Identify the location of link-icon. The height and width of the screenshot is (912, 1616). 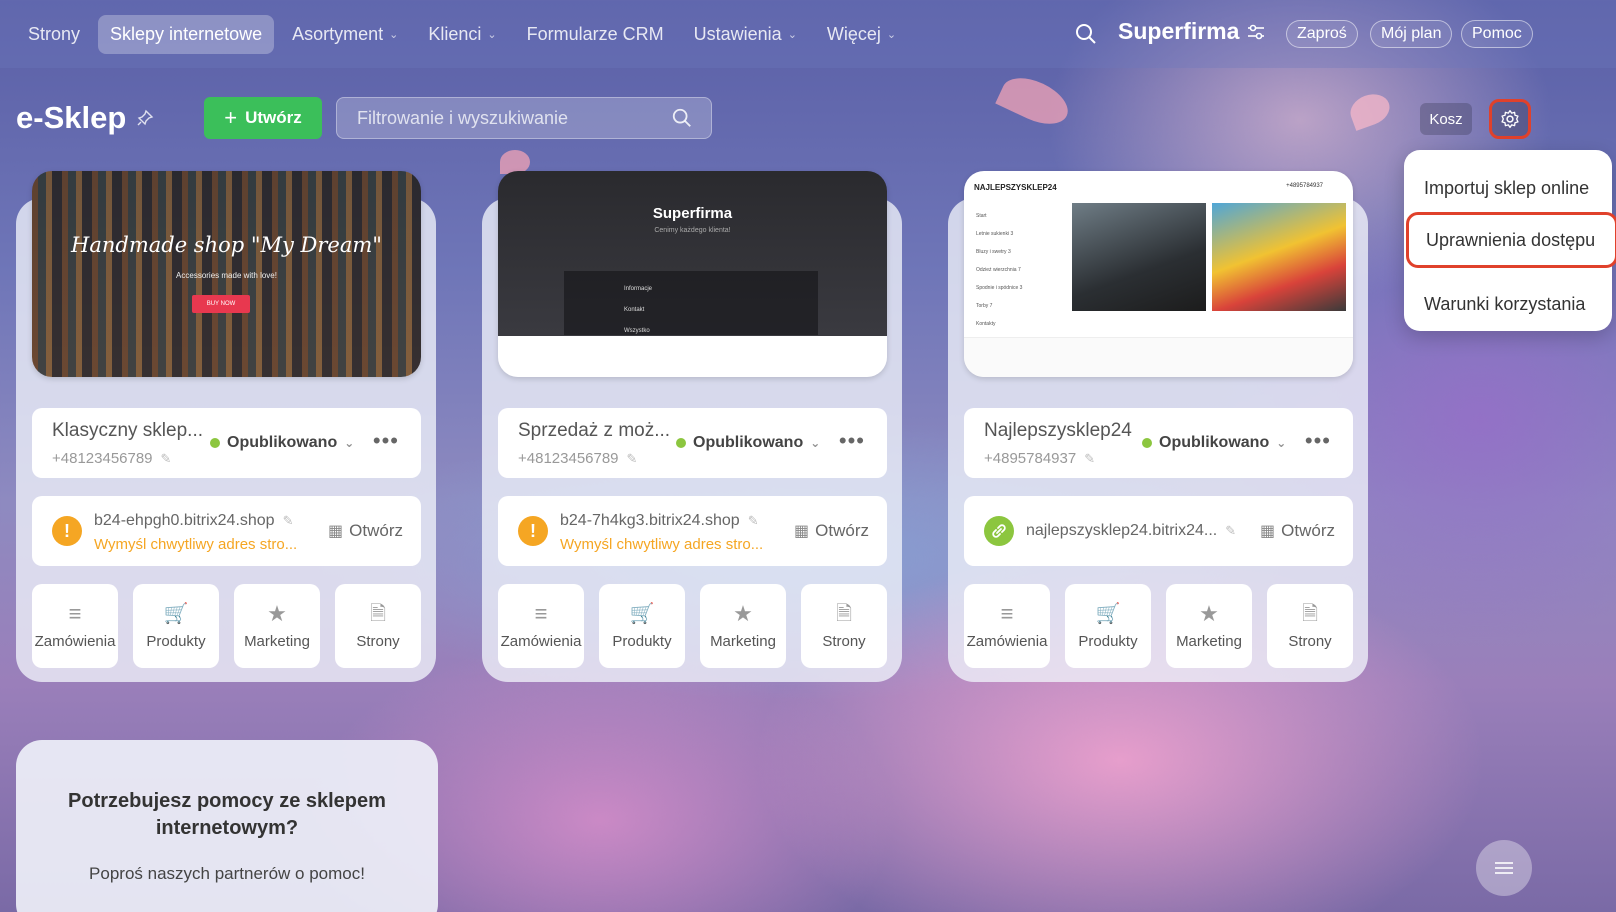
(999, 531).